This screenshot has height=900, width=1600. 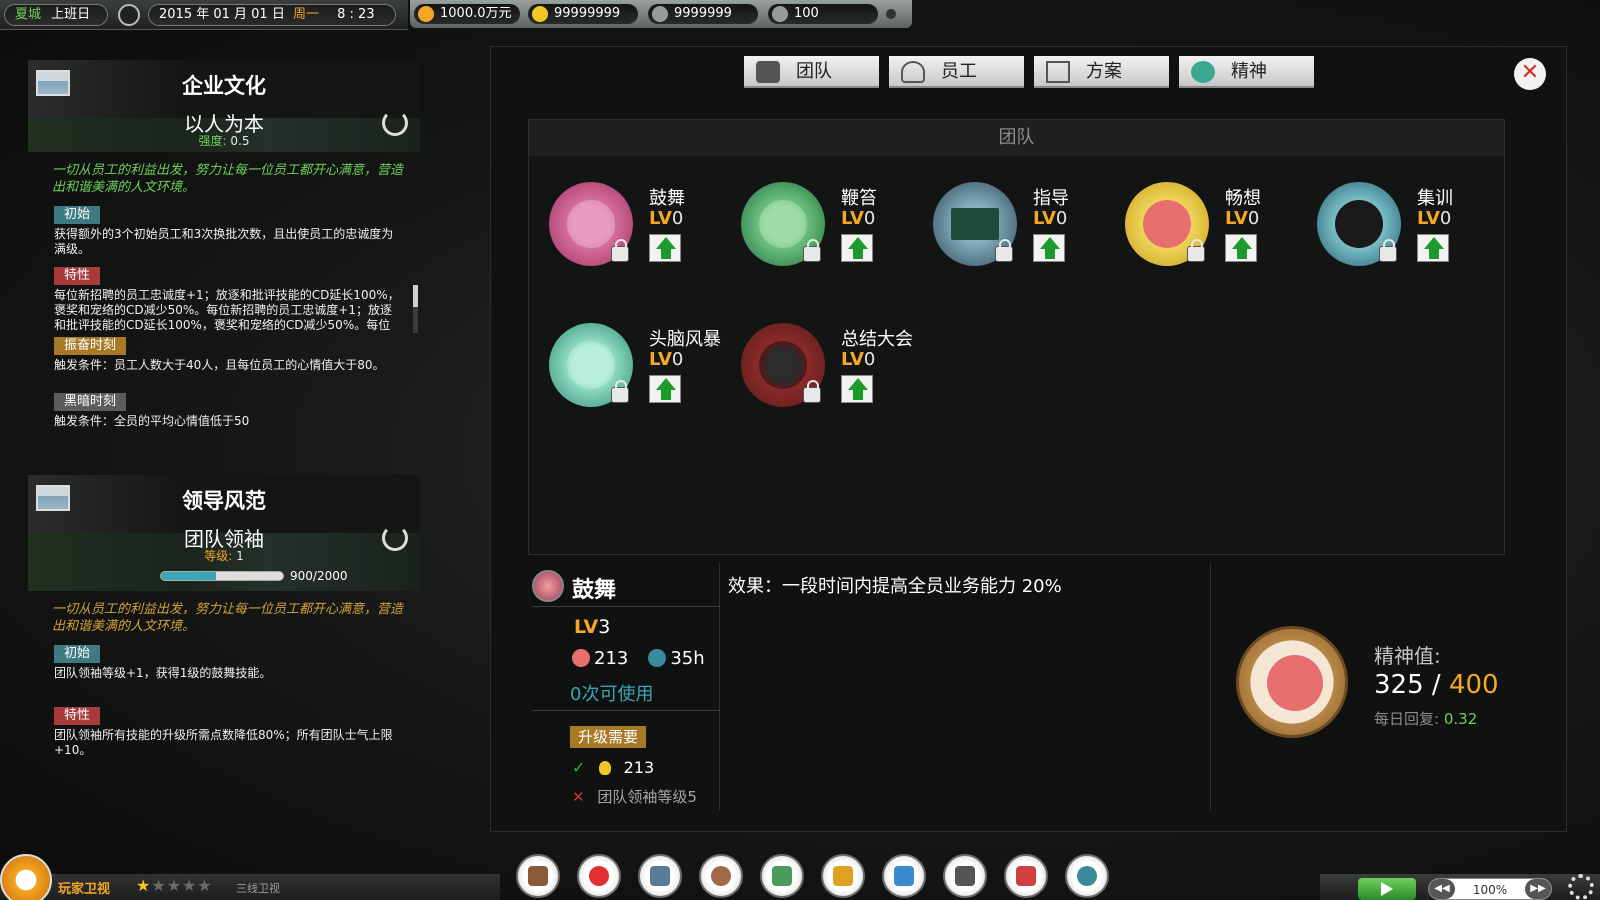 I want to click on workday-status: 上班日, so click(x=71, y=14).